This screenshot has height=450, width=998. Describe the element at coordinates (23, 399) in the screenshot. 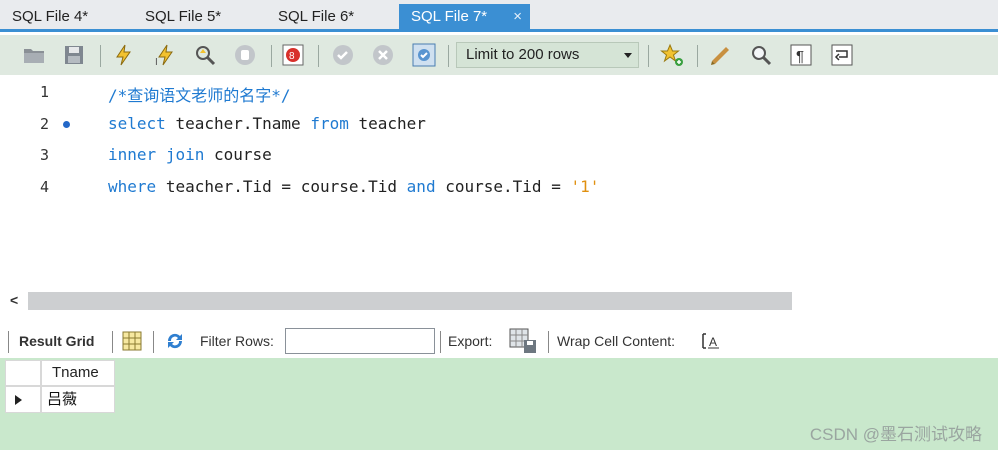

I see `row-marker` at that location.